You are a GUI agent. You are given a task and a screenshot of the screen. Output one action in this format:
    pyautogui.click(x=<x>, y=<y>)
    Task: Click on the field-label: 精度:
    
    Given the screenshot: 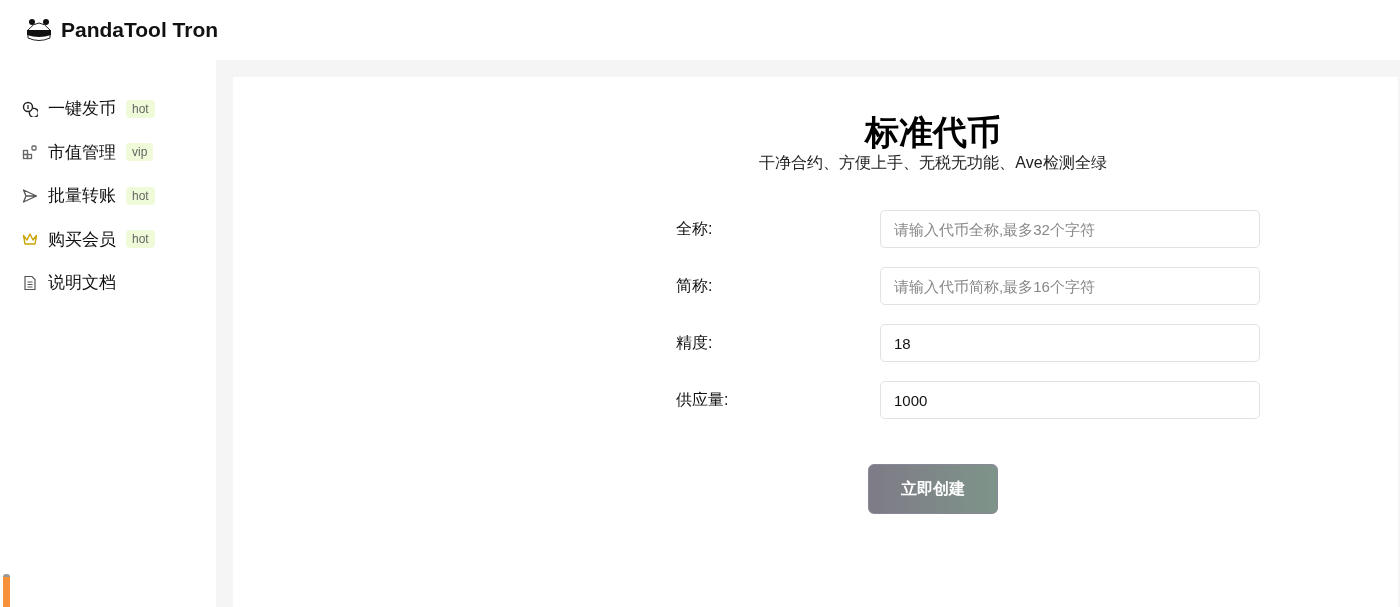 What is the action you would take?
    pyautogui.click(x=694, y=342)
    